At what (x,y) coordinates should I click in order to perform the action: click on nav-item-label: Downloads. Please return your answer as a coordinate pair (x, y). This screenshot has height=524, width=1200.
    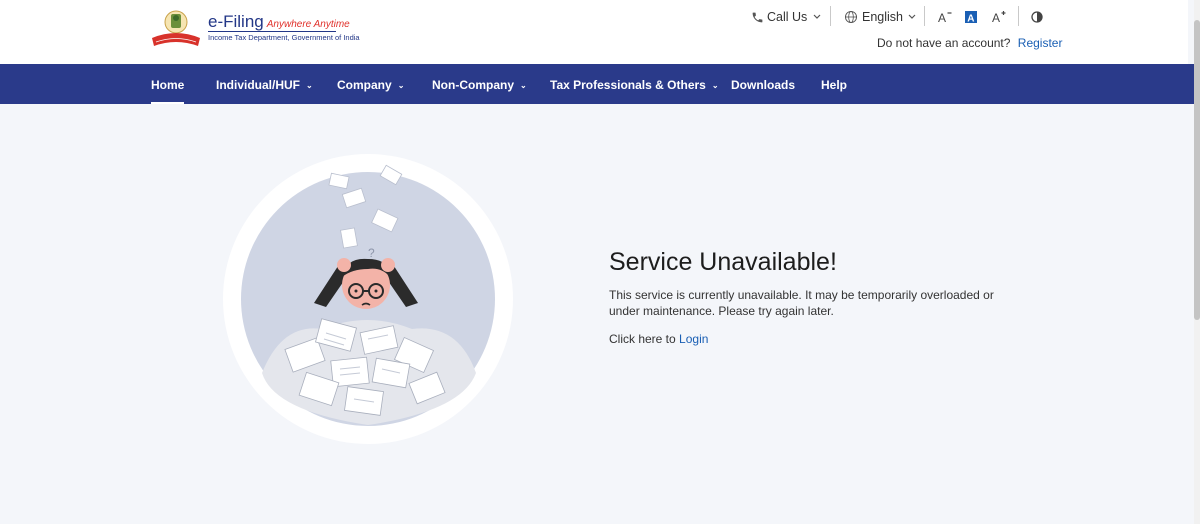
    Looking at the image, I should click on (763, 85).